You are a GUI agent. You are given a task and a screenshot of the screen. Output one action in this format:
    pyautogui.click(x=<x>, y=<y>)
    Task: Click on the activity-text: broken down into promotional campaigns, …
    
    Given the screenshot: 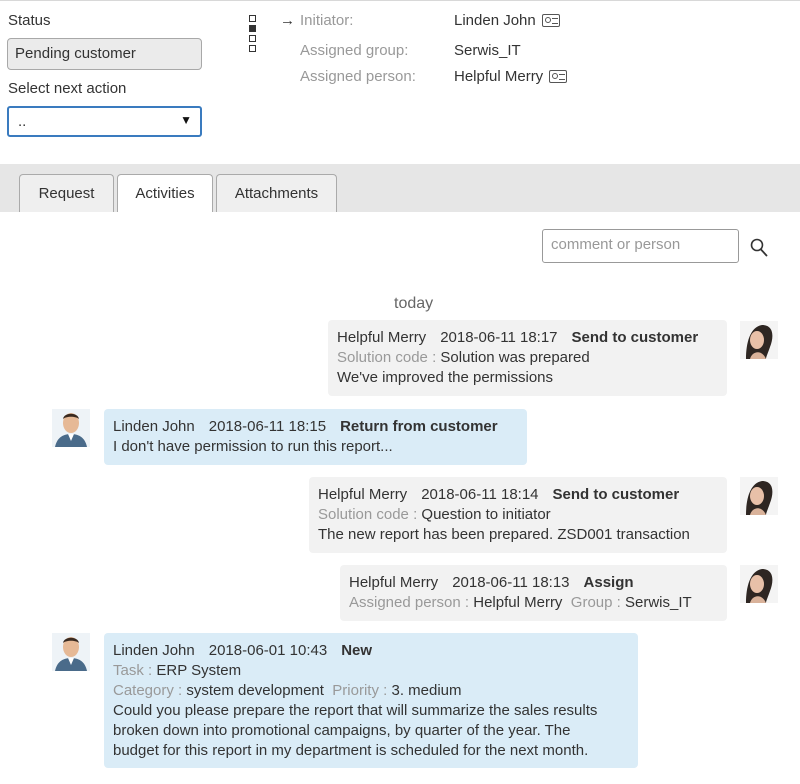 What is the action you would take?
    pyautogui.click(x=342, y=730)
    